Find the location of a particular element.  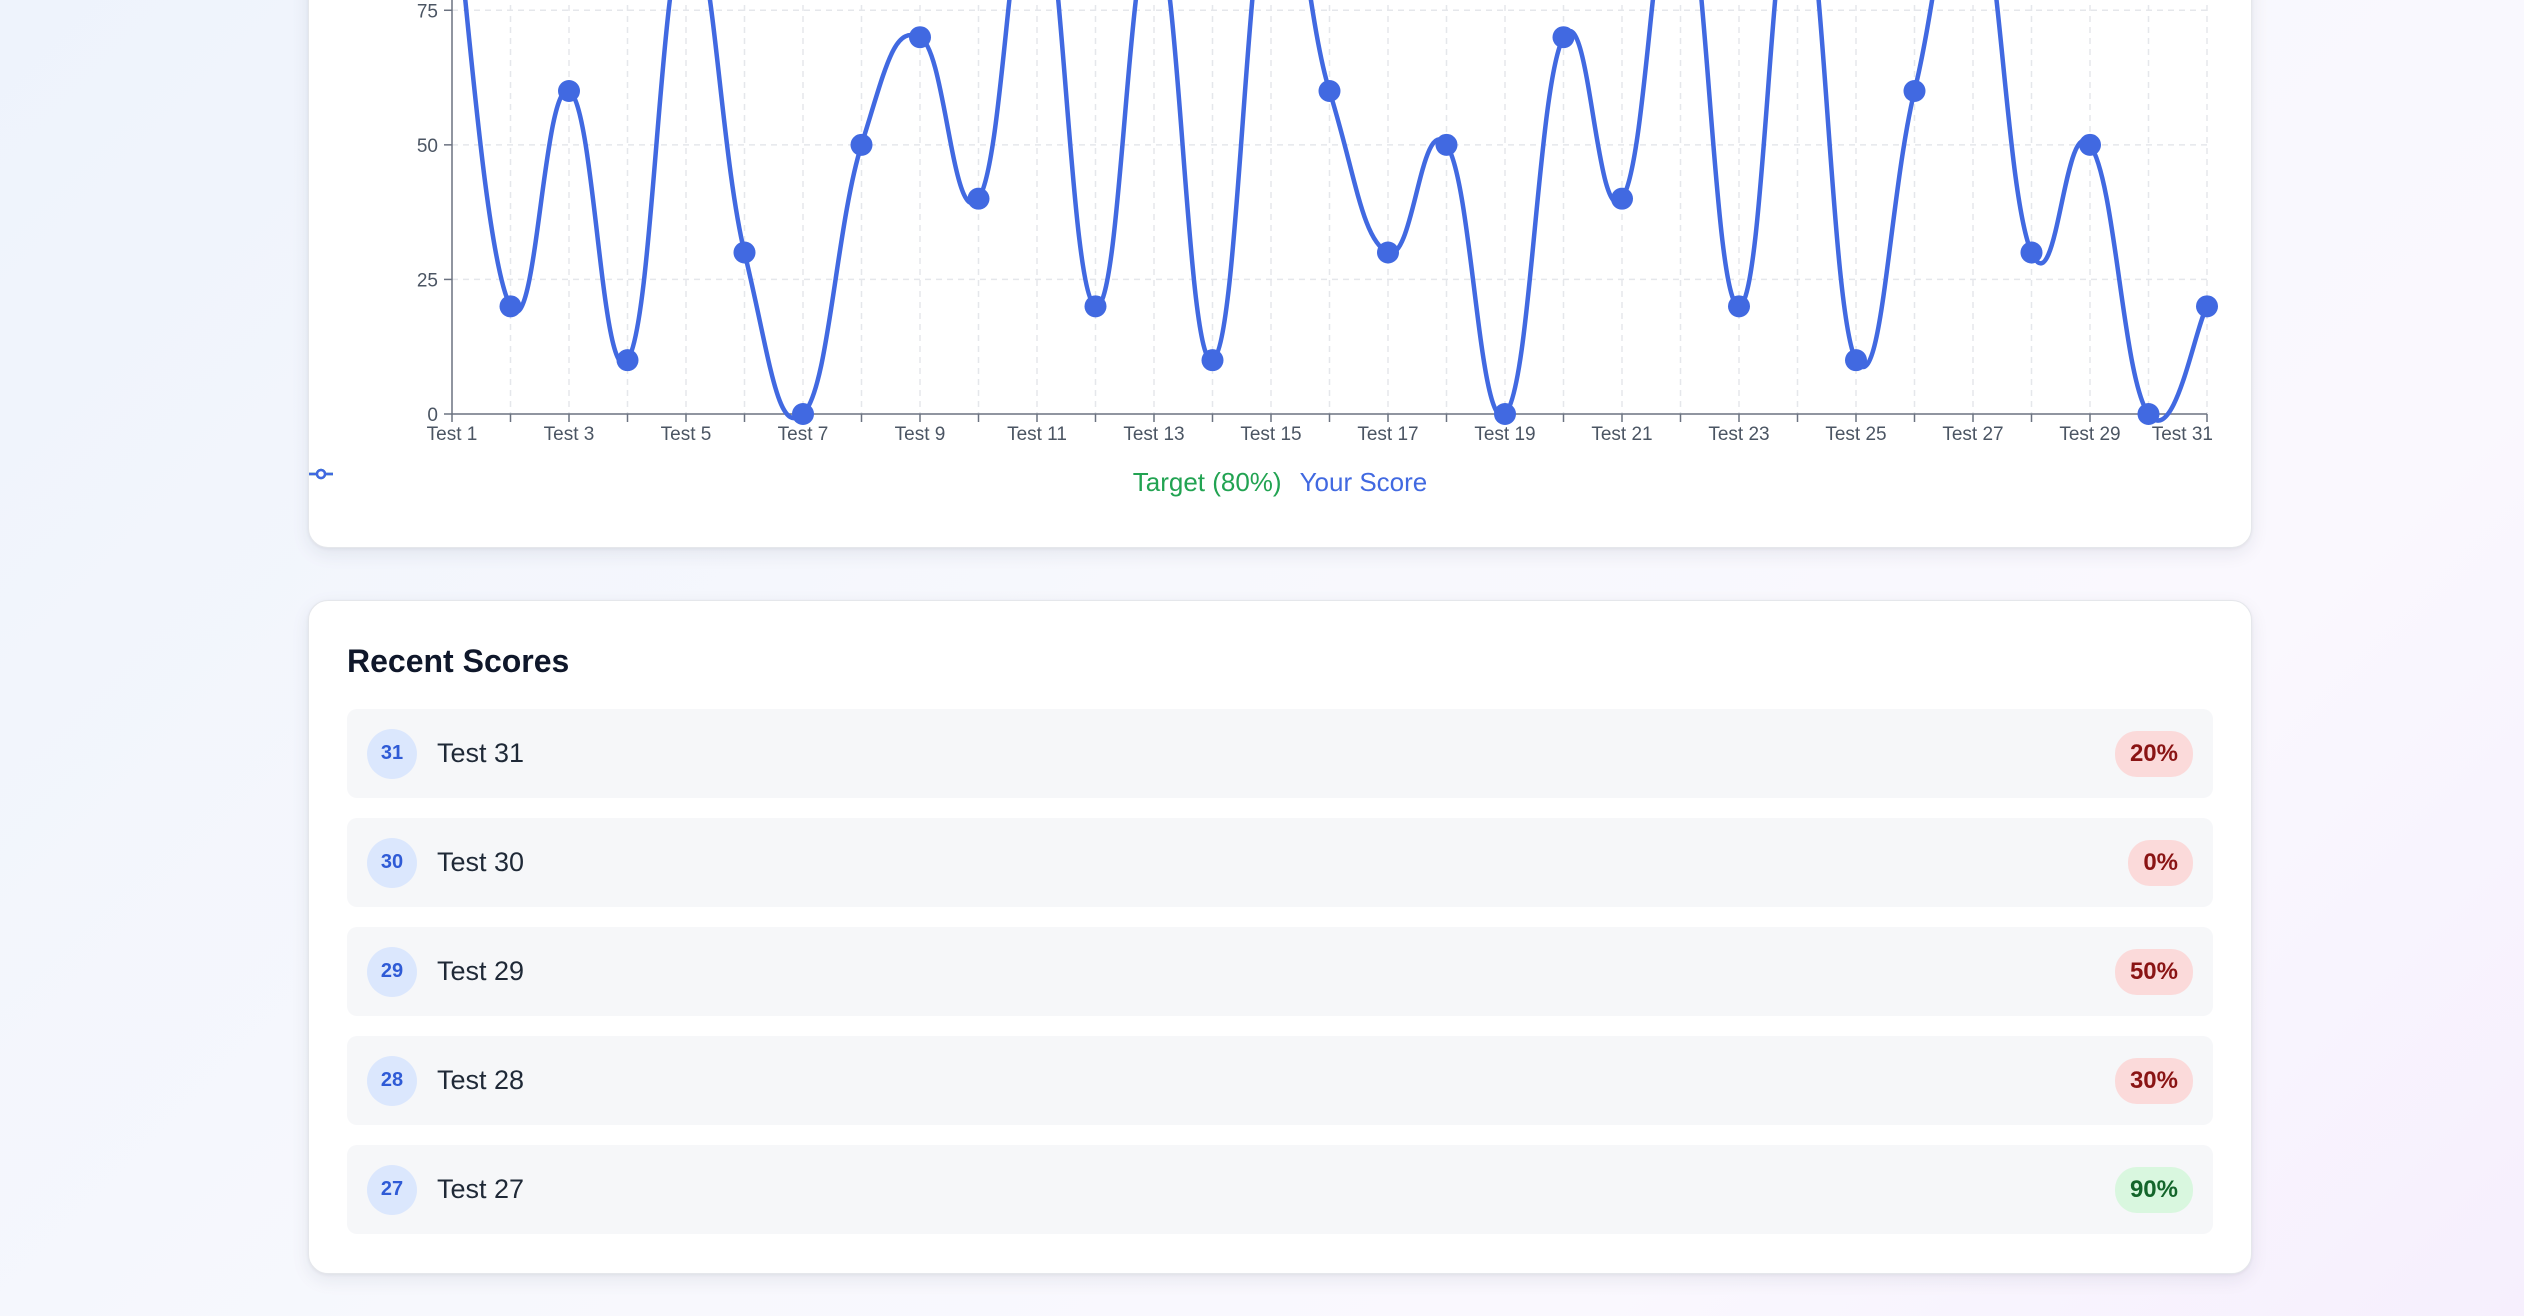

score-badge: 0% is located at coordinates (2160, 862).